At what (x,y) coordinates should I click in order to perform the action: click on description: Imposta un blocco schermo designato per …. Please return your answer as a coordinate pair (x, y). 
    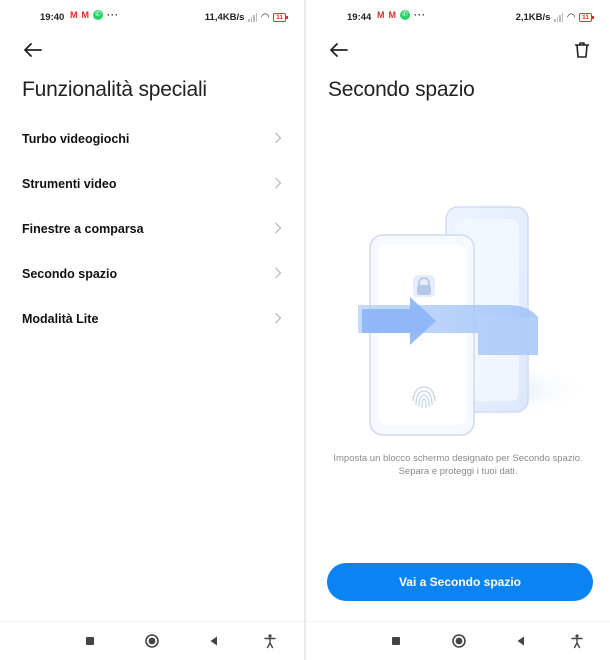
    Looking at the image, I should click on (458, 465).